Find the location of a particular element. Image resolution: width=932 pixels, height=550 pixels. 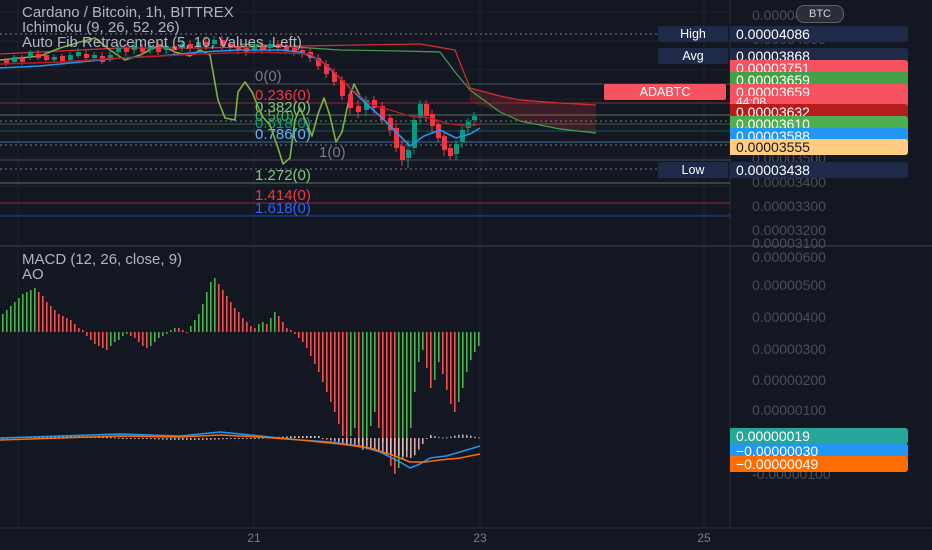

fib-level-label: 1(0) is located at coordinates (332, 152).